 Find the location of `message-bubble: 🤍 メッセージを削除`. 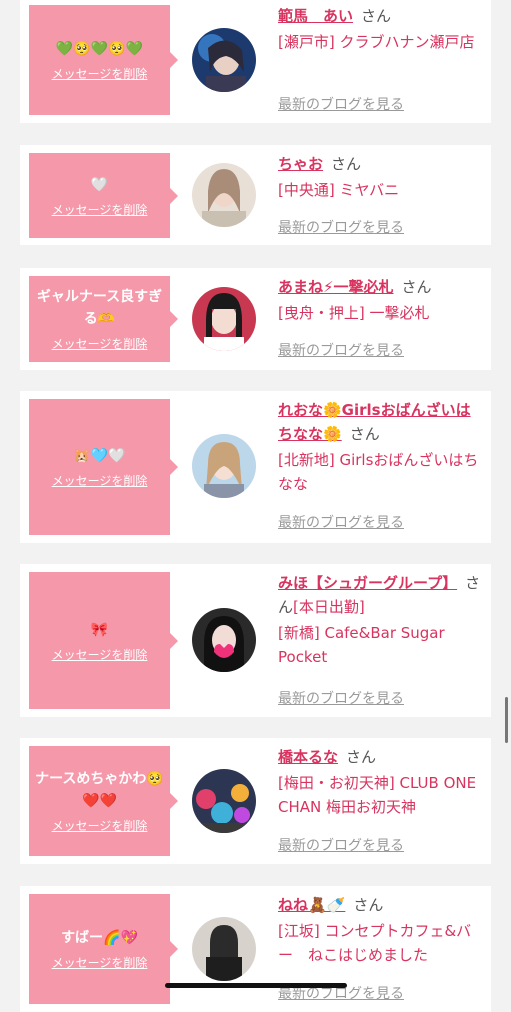

message-bubble: 🤍 メッセージを削除 is located at coordinates (103, 195).